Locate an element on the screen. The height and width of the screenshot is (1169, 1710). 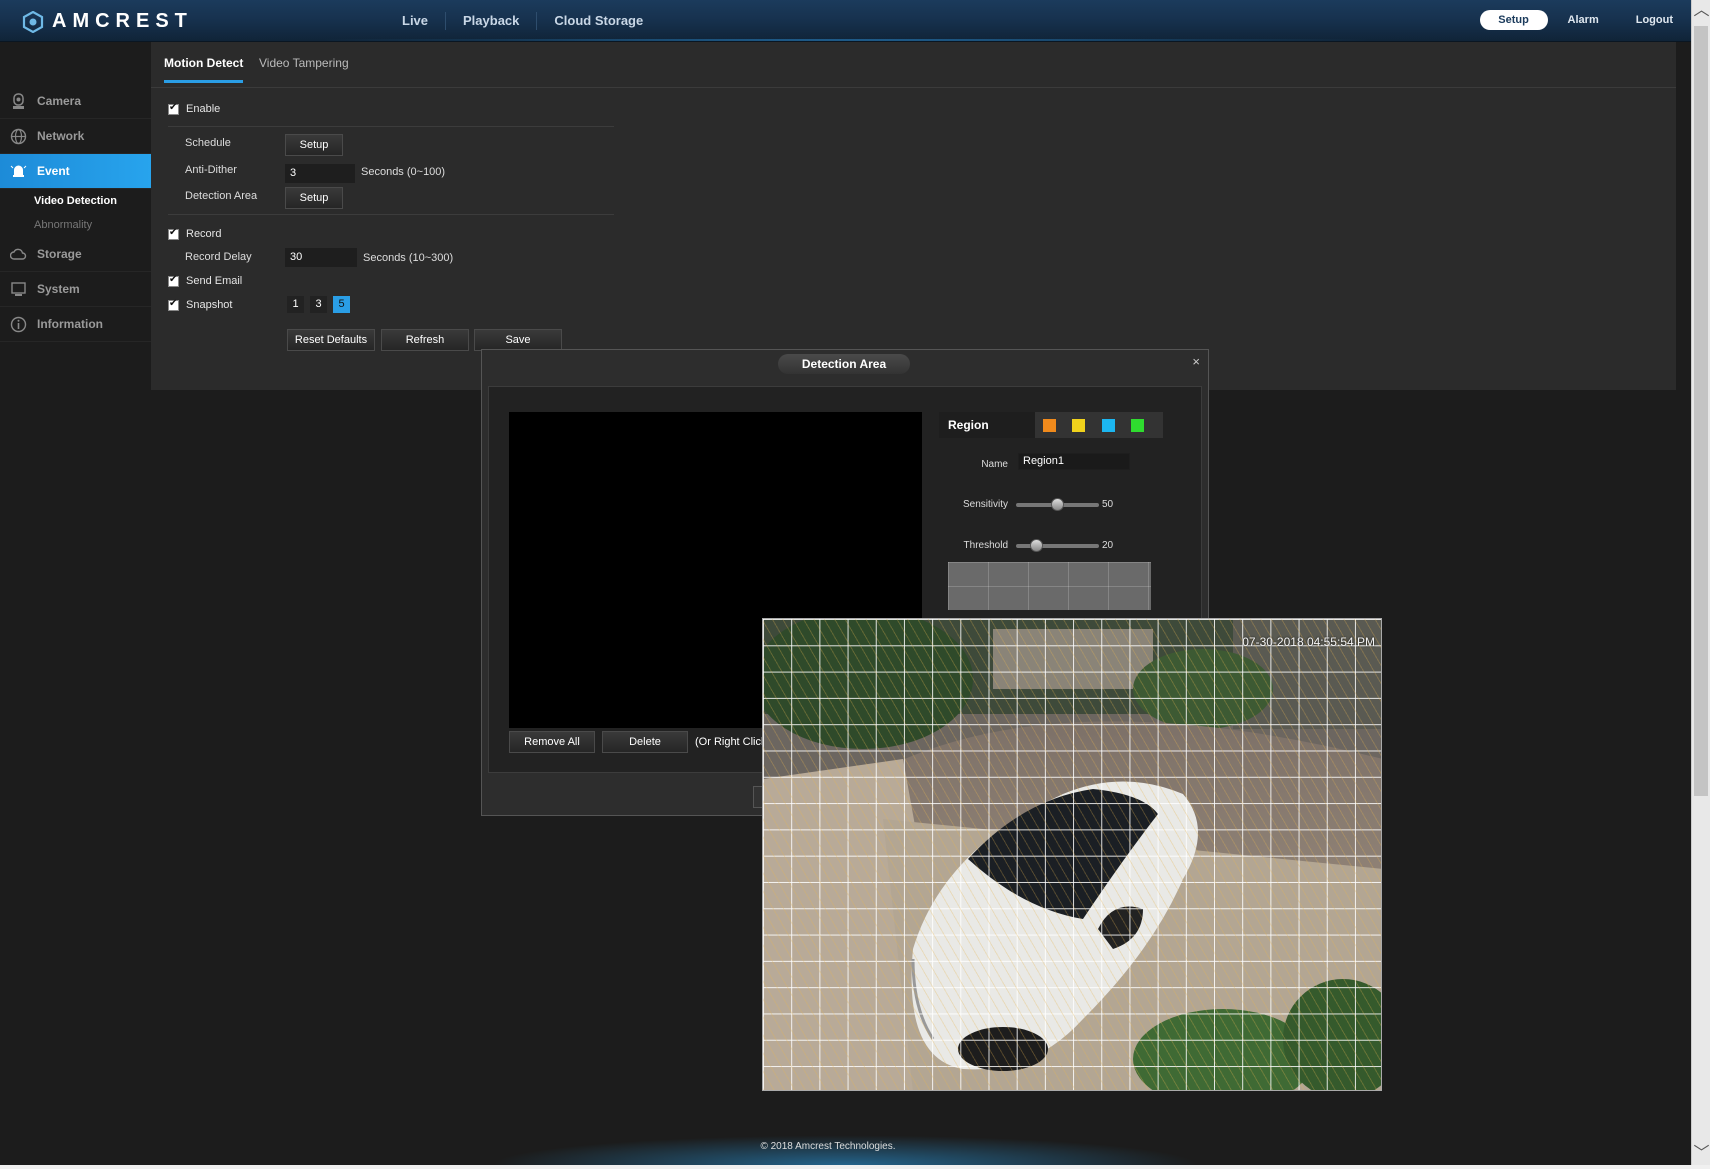
record-label: Record is located at coordinates (204, 234).